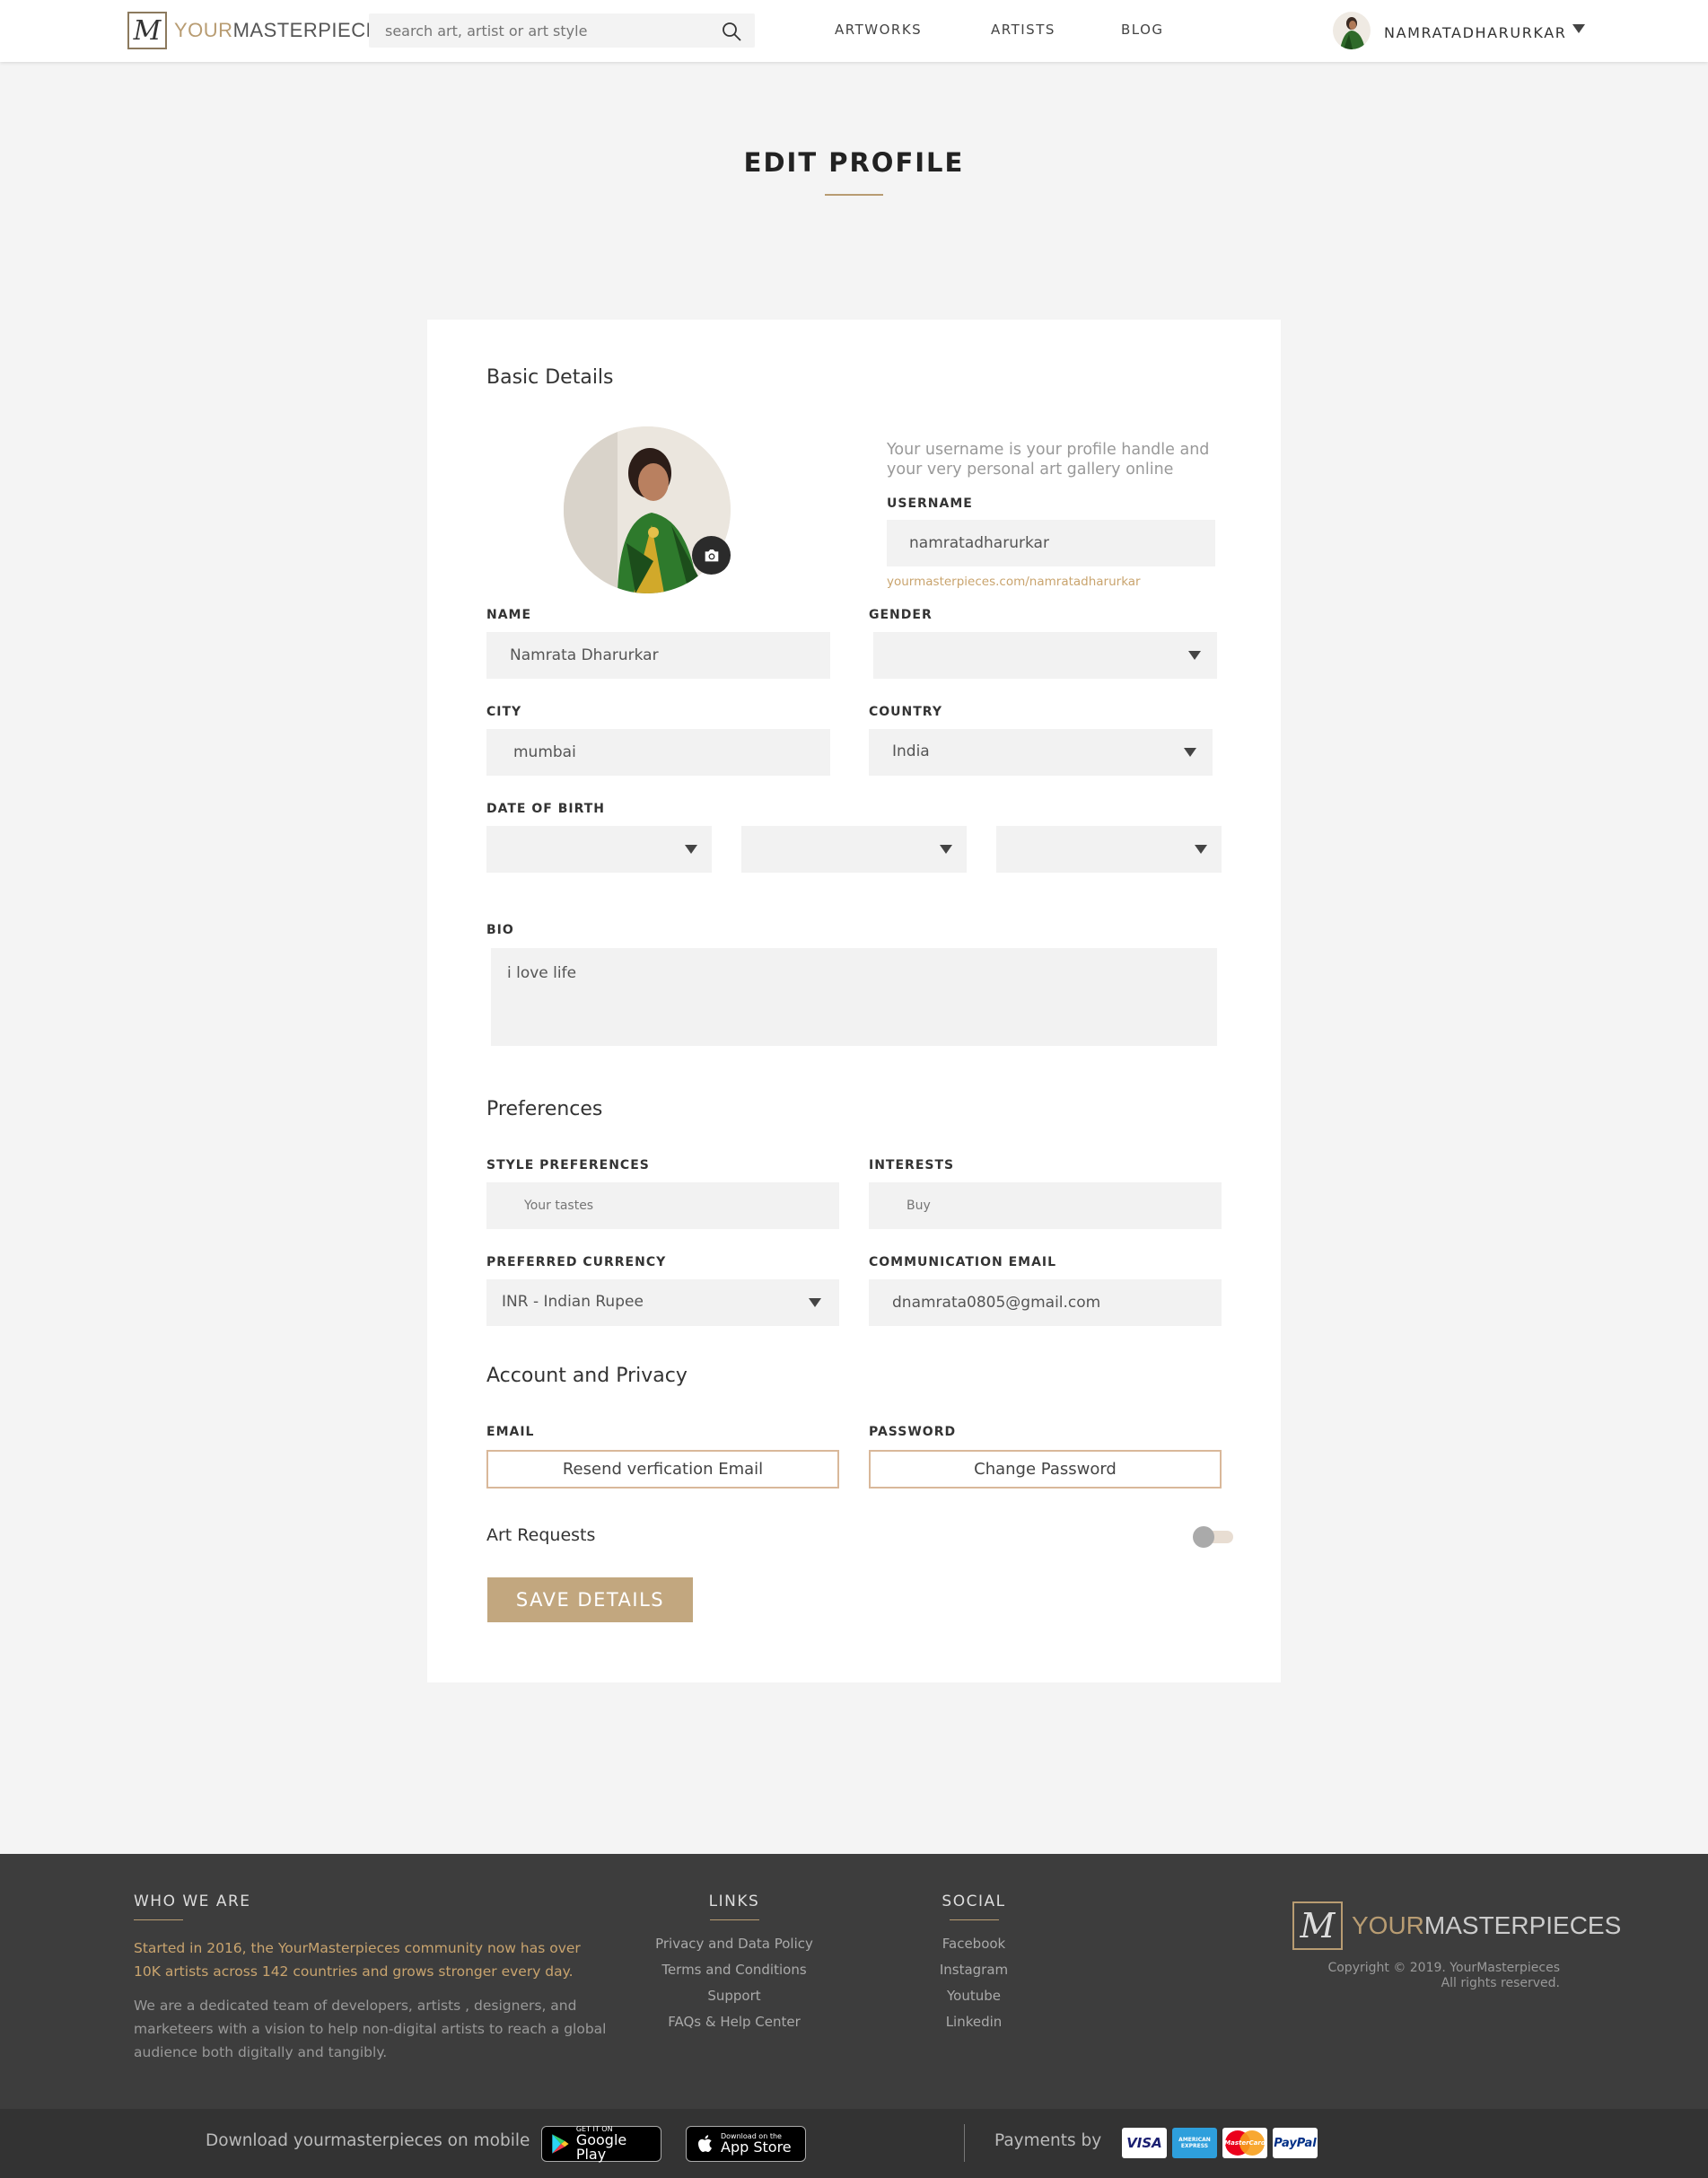 The image size is (1708, 2178). What do you see at coordinates (545, 809) in the screenshot?
I see `dob-label: DATE OF BIRTH` at bounding box center [545, 809].